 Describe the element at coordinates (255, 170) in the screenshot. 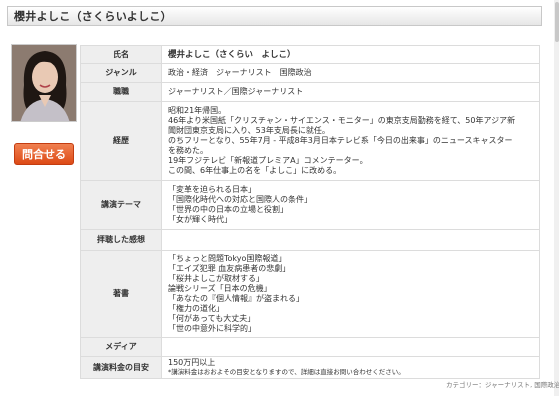

I see `career-line: この間、6年仕事上の名を「よしこ」に改める。` at that location.